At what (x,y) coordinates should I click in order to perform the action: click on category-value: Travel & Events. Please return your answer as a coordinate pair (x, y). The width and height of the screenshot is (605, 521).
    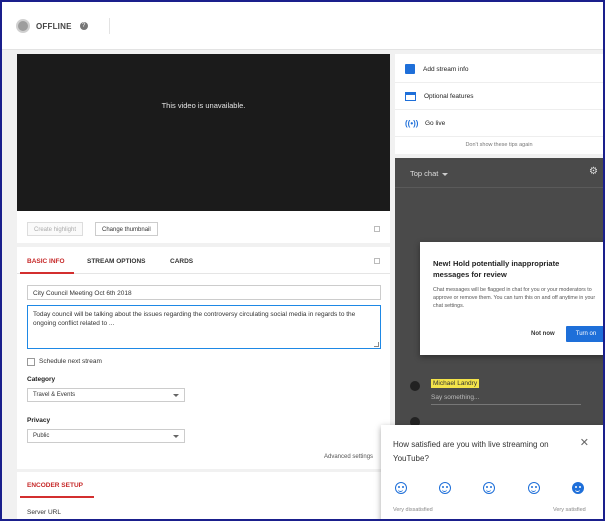
    Looking at the image, I should click on (54, 395).